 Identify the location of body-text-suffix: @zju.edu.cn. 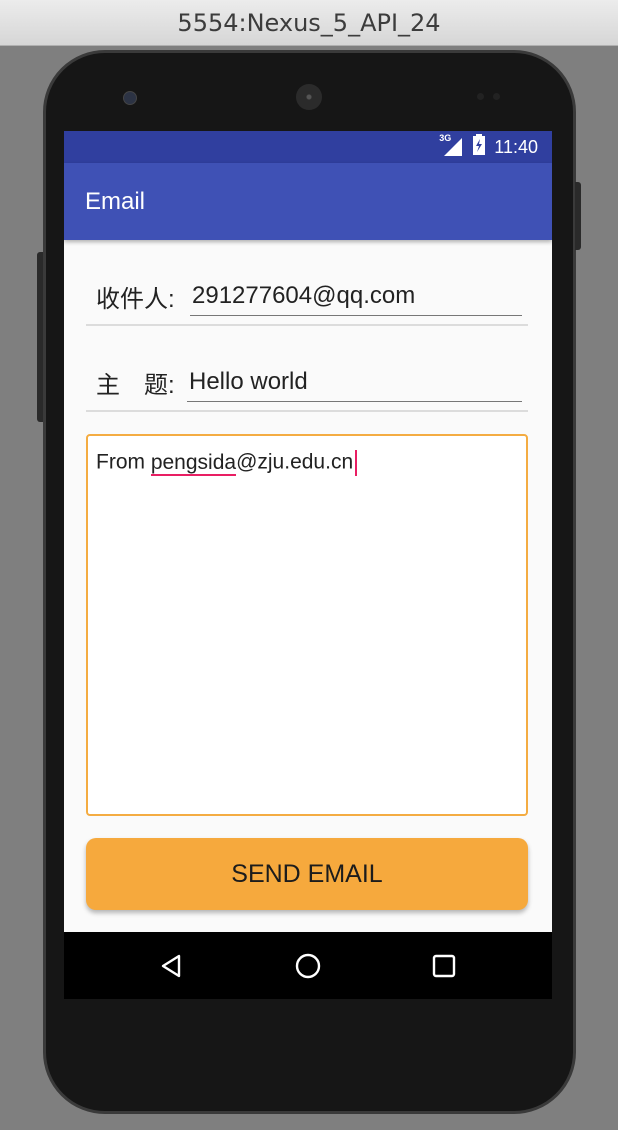
(295, 462).